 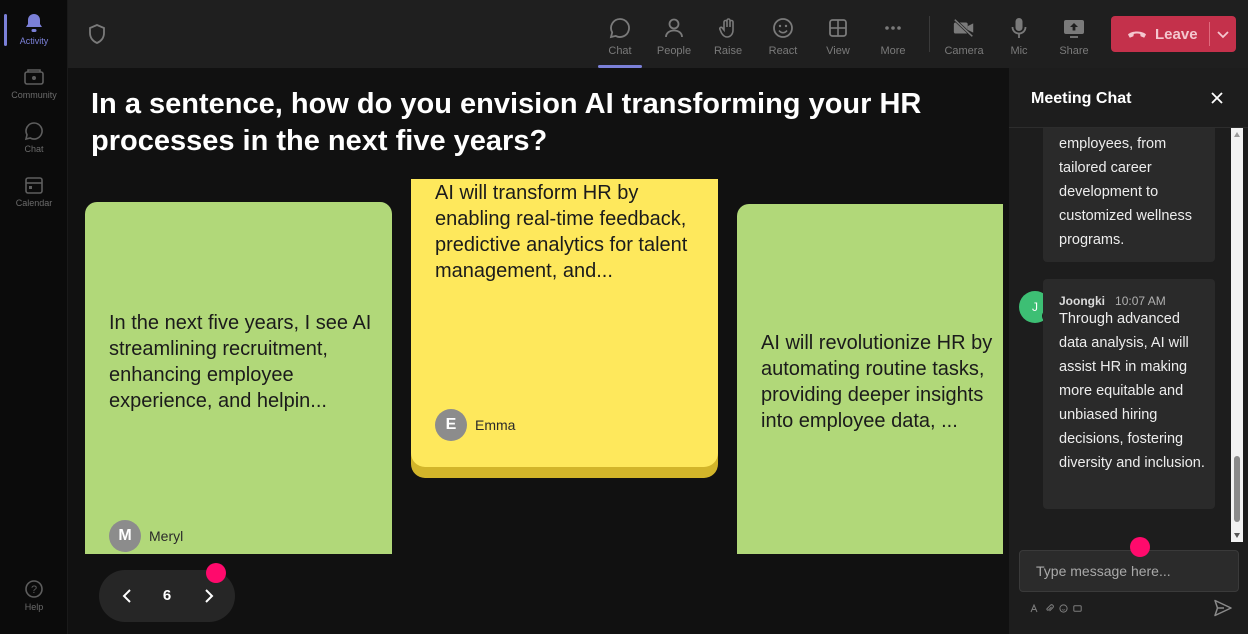 I want to click on rail-item-activity: Activity, so click(x=34, y=29).